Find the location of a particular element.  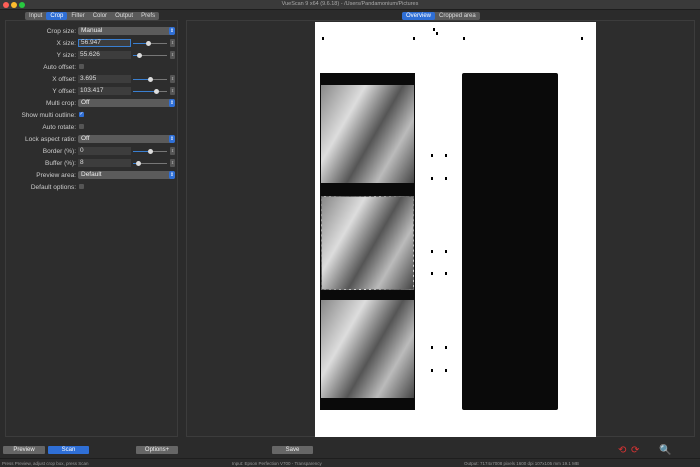

x-offset-row: X offset: 3.695 ⇕ is located at coordinates (92, 79).